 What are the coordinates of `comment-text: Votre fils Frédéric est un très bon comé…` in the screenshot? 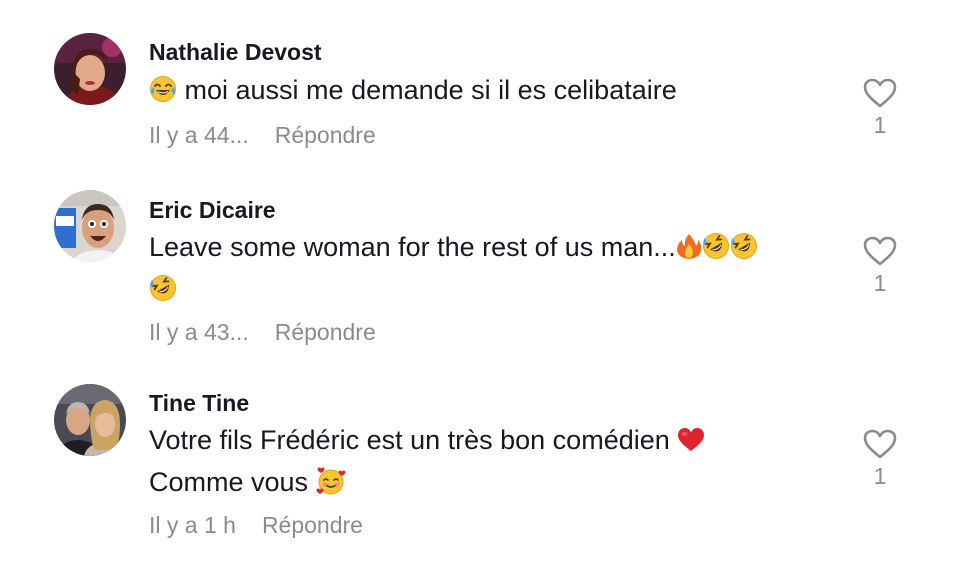 It's located at (489, 463).